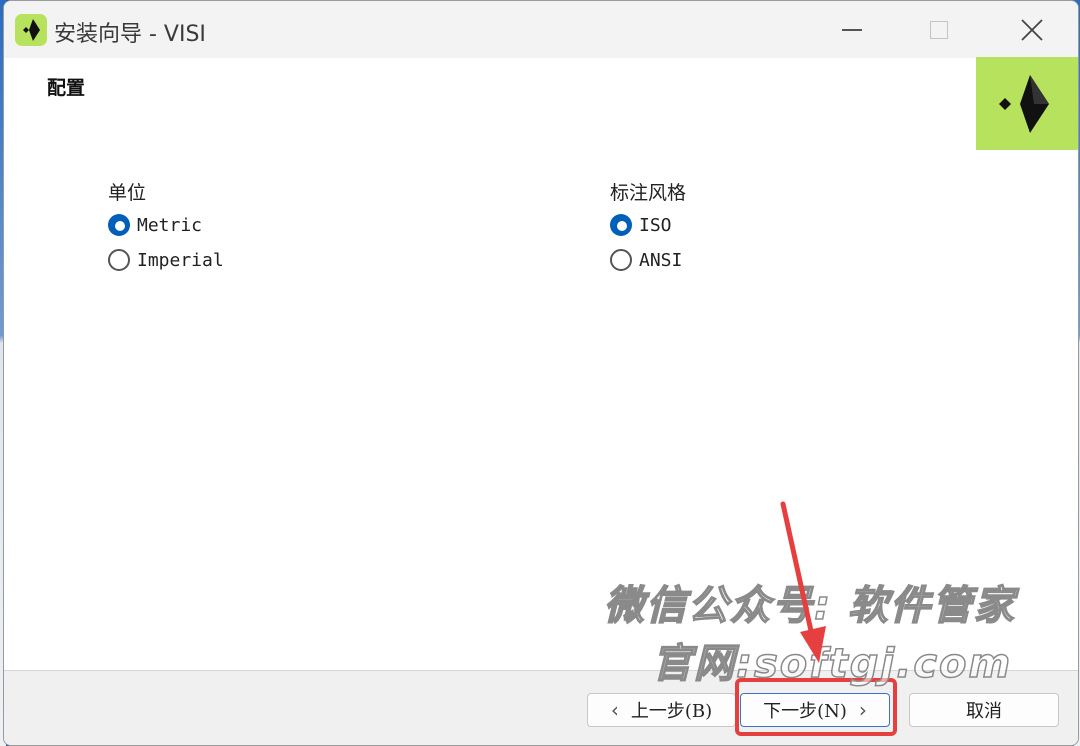  What do you see at coordinates (803, 582) in the screenshot?
I see `annotation-arrow` at bounding box center [803, 582].